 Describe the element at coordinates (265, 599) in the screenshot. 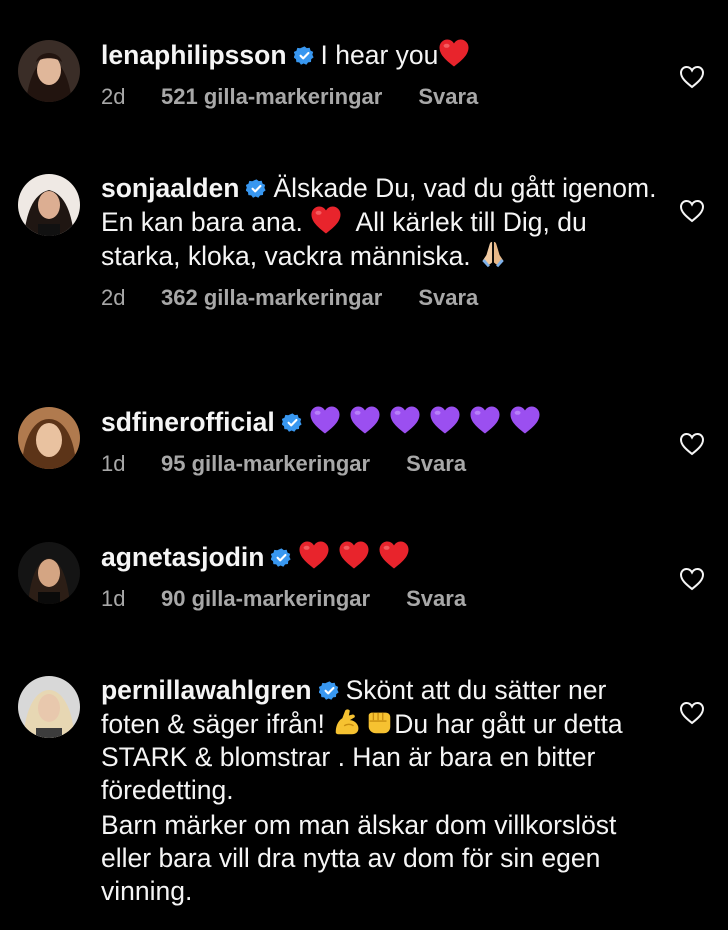

I see `like-count: 90 gilla-markeringar` at that location.